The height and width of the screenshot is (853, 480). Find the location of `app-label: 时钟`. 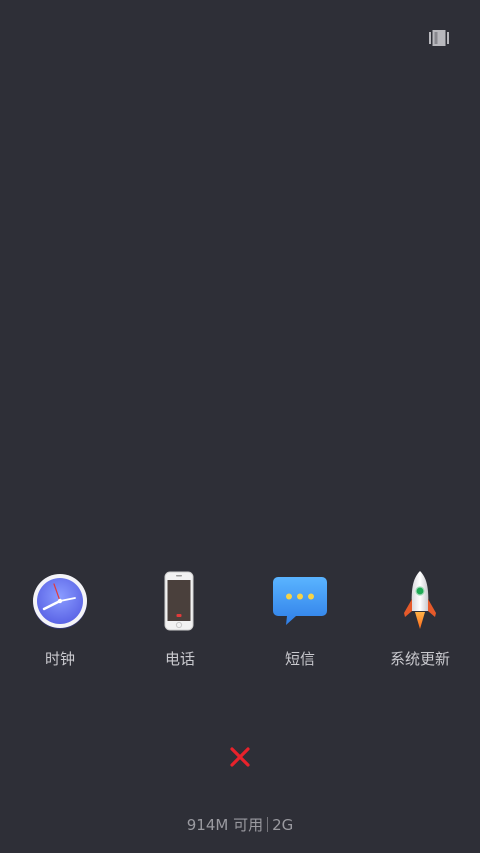

app-label: 时钟 is located at coordinates (59, 659).